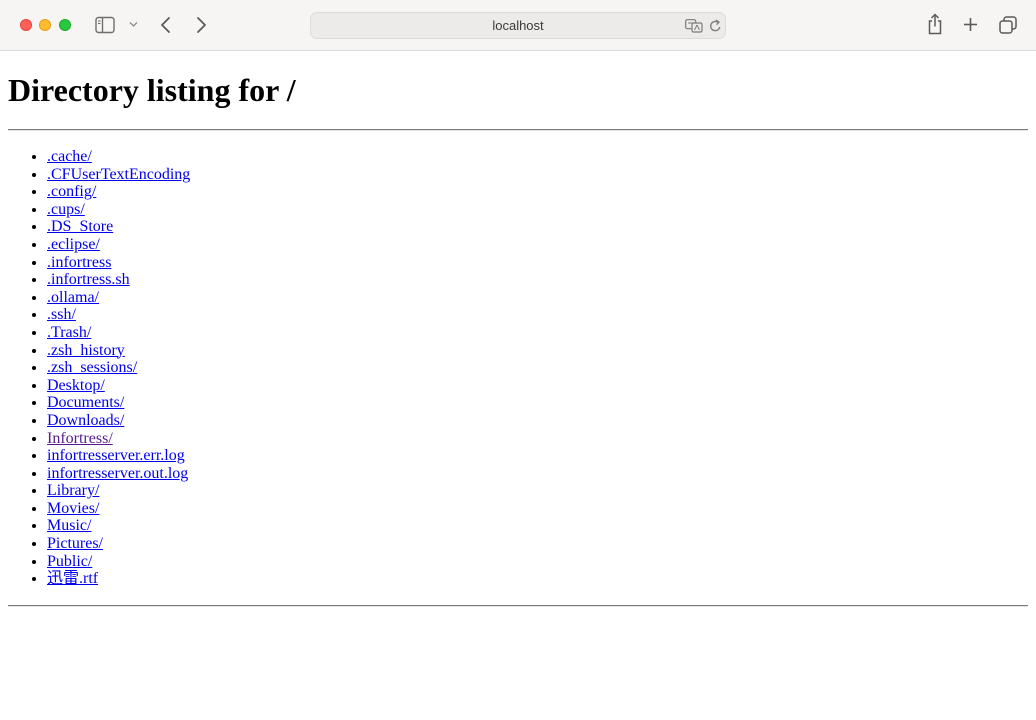  I want to click on list-item: .infortress.sh, so click(537, 280).